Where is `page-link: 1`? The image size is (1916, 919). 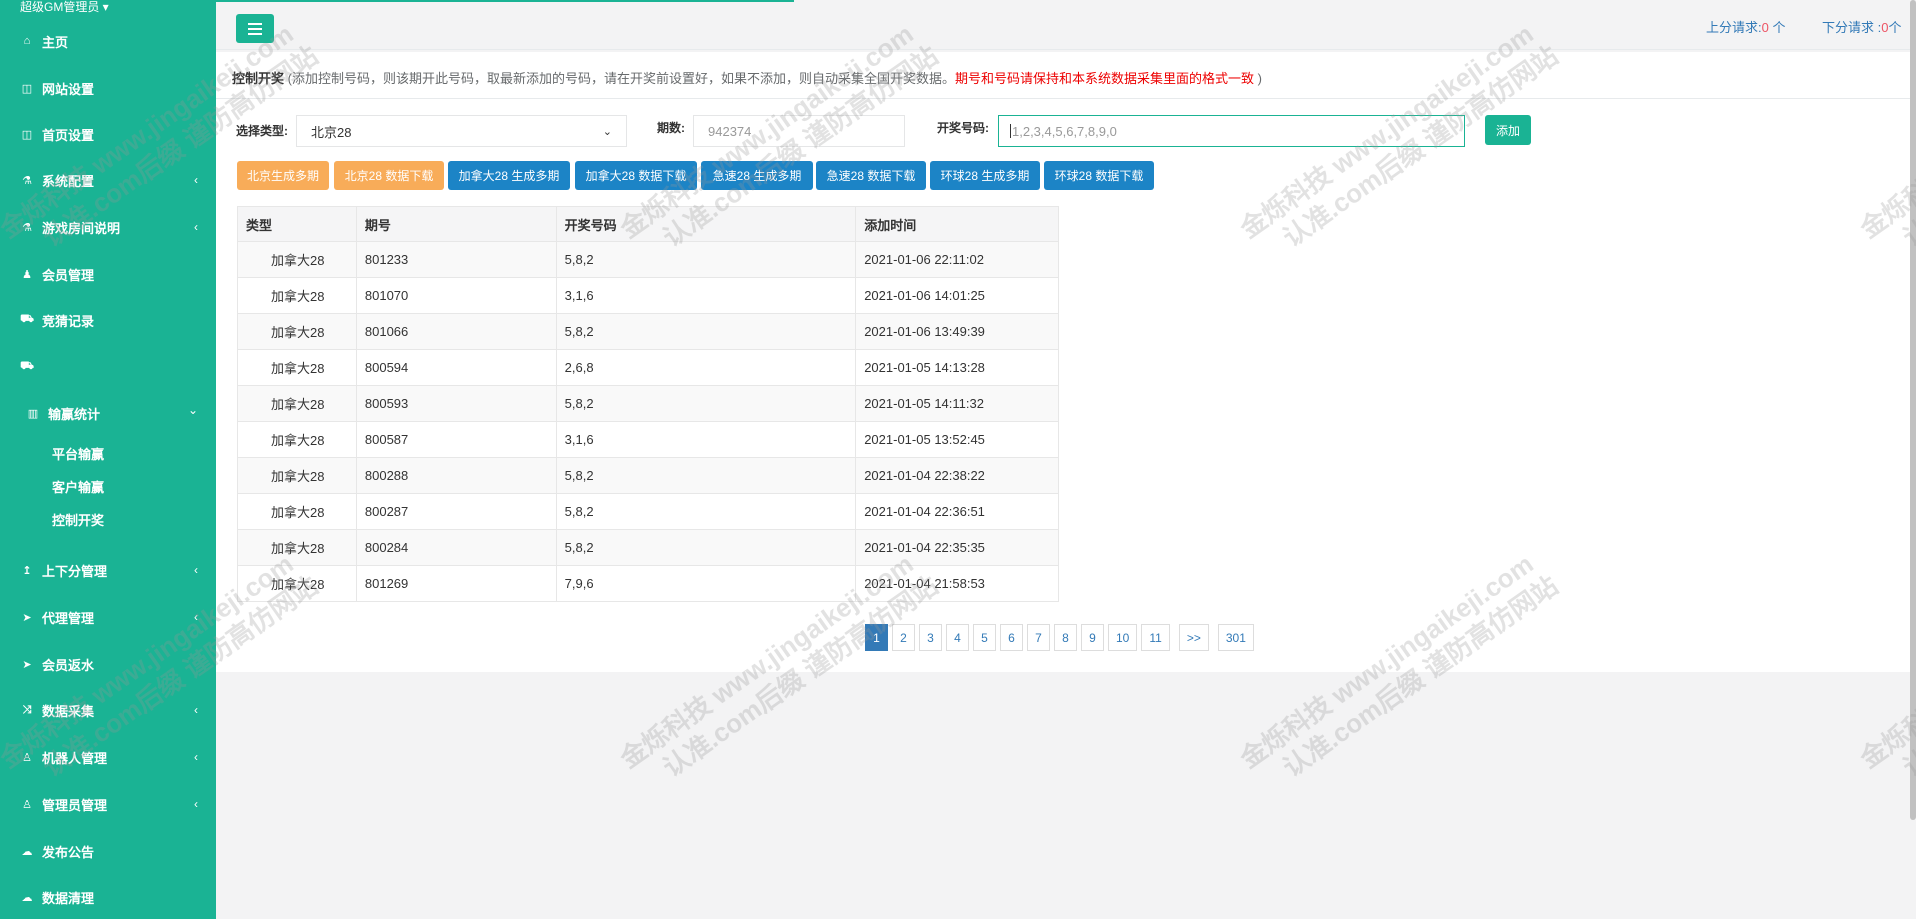 page-link: 1 is located at coordinates (876, 637).